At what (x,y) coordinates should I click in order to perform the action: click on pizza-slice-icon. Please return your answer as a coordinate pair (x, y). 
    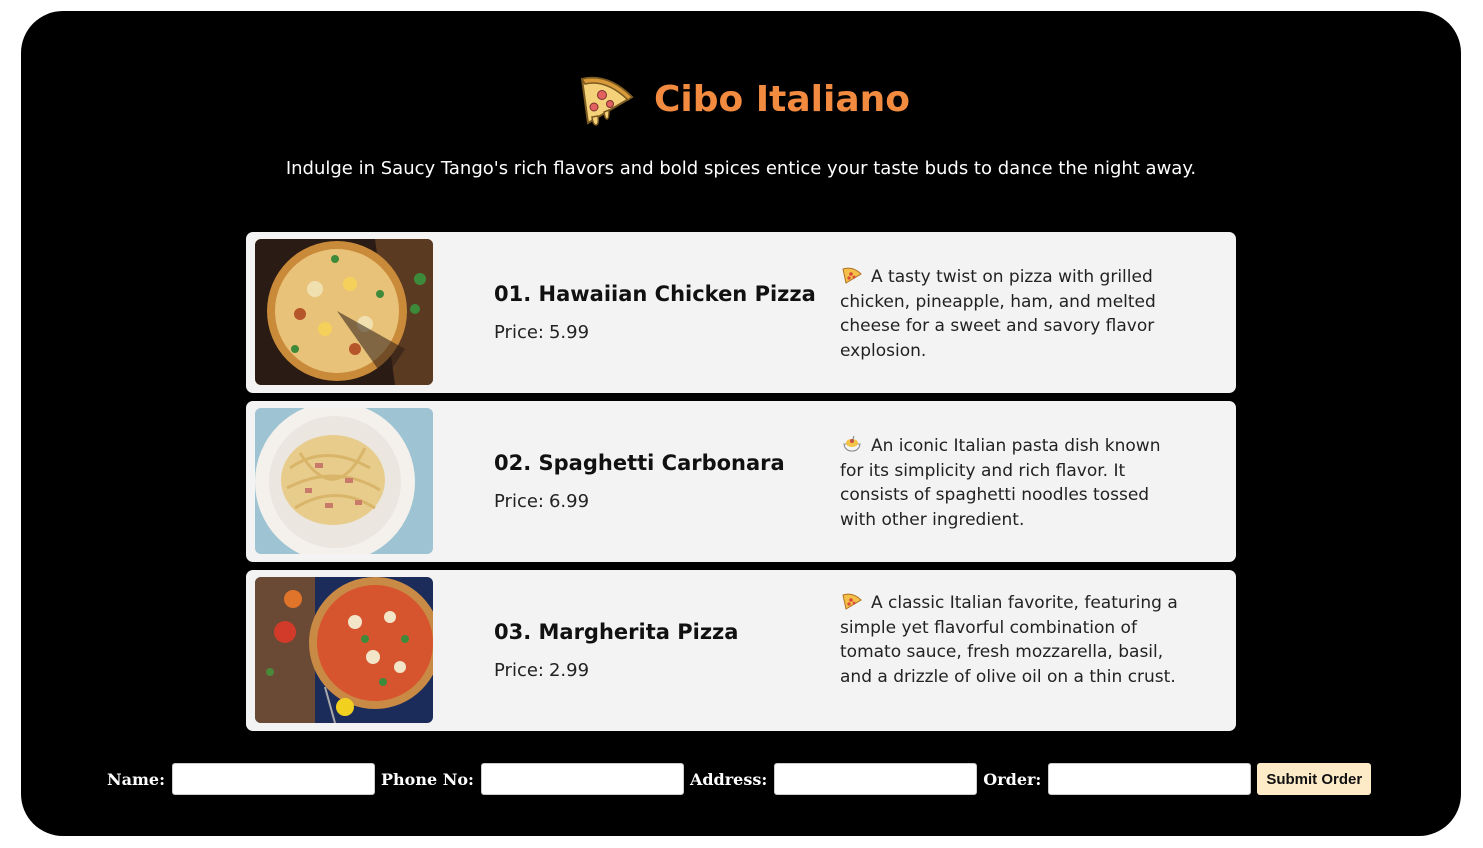
    Looking at the image, I should click on (604, 99).